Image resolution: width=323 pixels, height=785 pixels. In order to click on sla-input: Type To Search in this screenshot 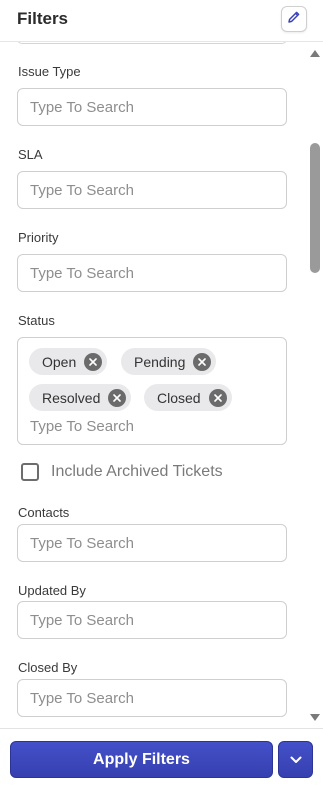, I will do `click(152, 190)`.